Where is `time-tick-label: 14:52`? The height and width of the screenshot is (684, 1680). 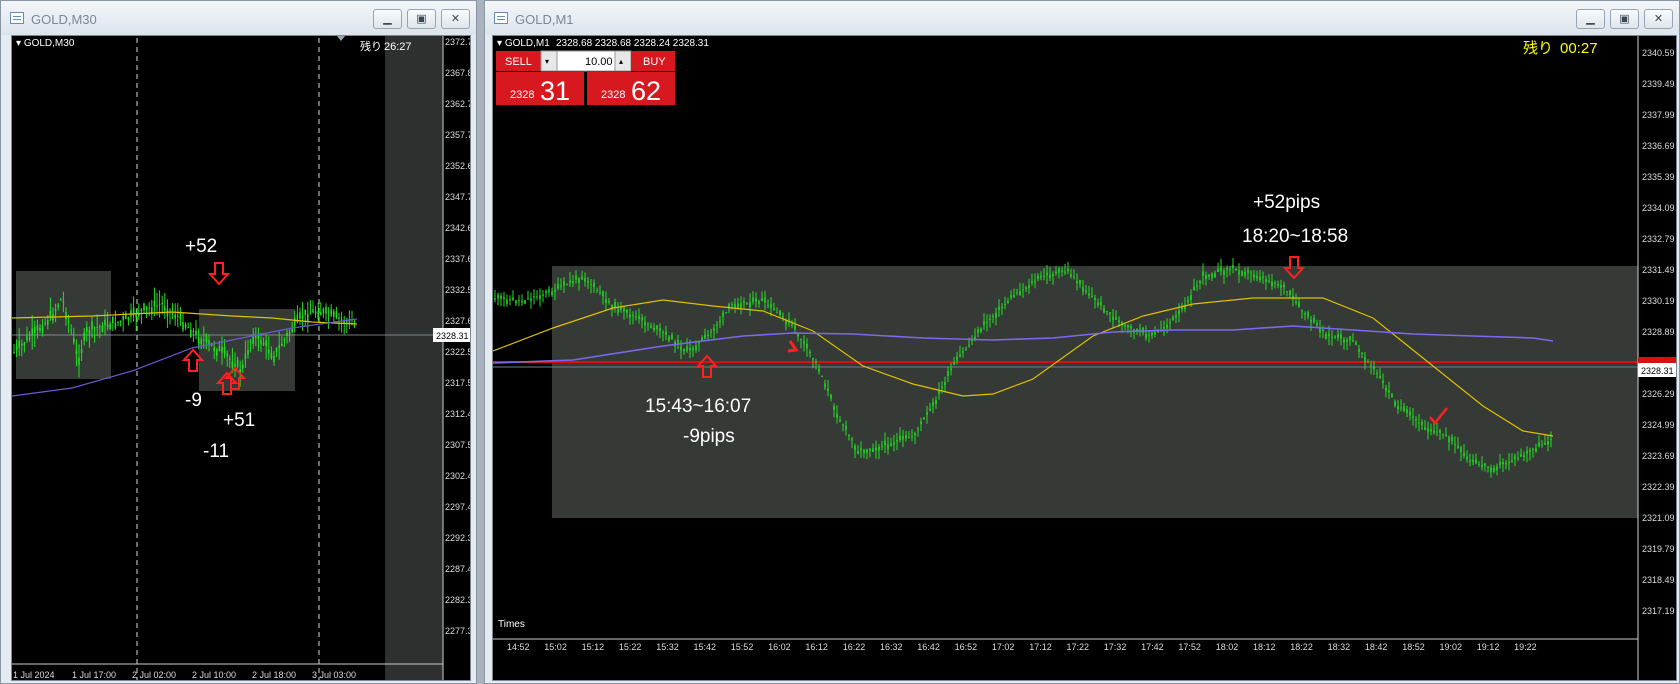 time-tick-label: 14:52 is located at coordinates (518, 647).